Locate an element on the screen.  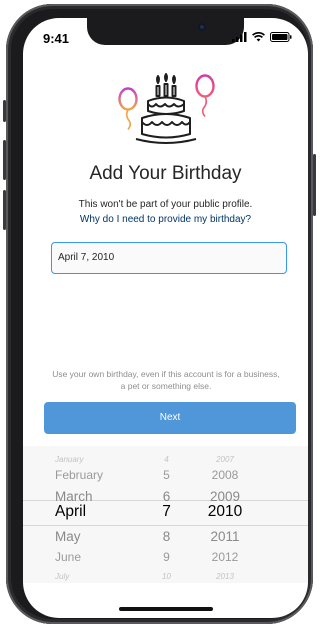
picker-row: July 10 2013 is located at coordinates (165, 574).